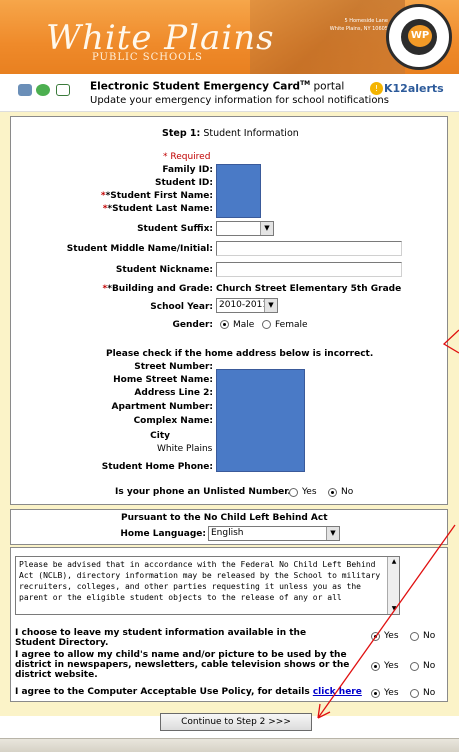 This screenshot has width=459, height=752. I want to click on click-here-link: click here, so click(337, 692).